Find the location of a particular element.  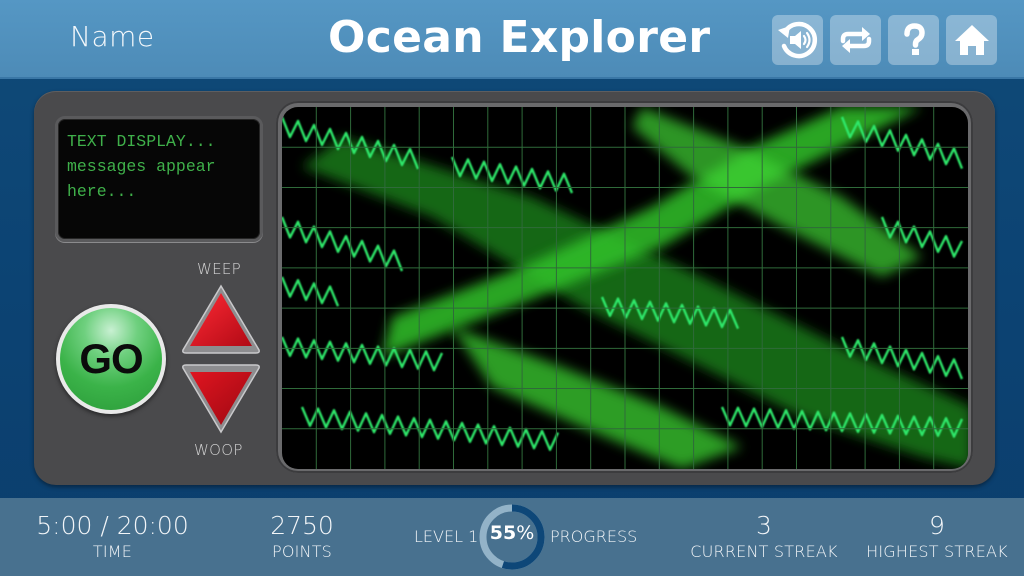

weep-label: WEEP is located at coordinates (219, 269).